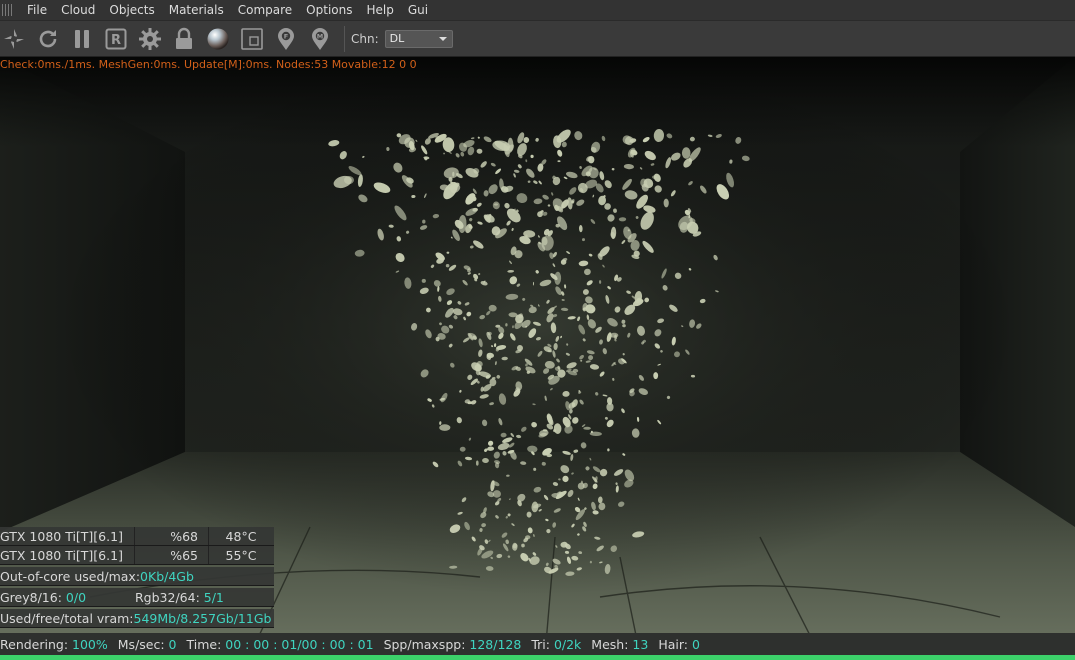  What do you see at coordinates (67, 618) in the screenshot?
I see `vram-label: Used/free/total vram:` at bounding box center [67, 618].